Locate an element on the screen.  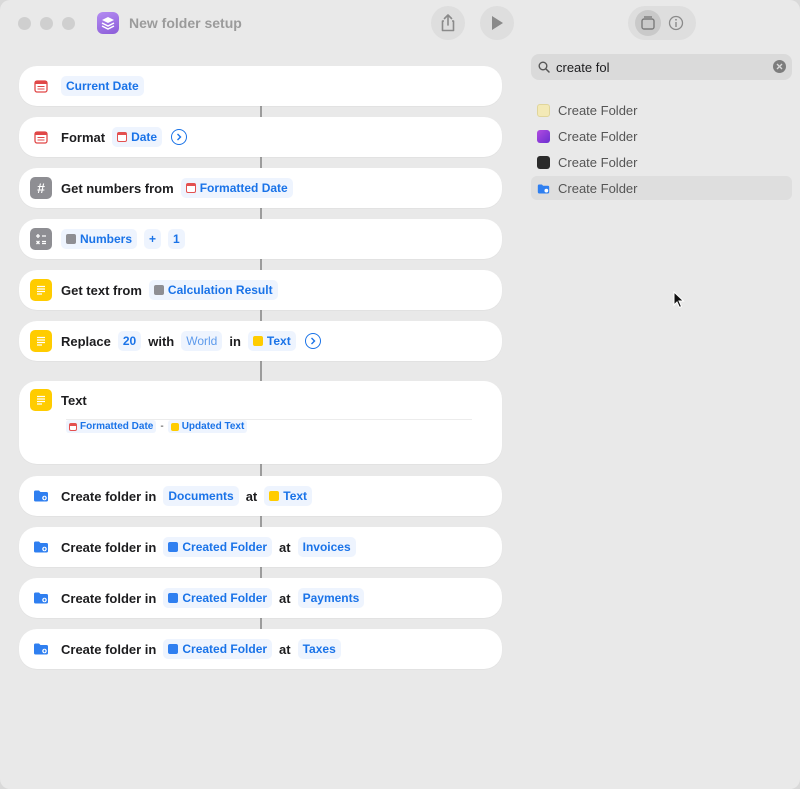
search-icon is located at coordinates (544, 67).